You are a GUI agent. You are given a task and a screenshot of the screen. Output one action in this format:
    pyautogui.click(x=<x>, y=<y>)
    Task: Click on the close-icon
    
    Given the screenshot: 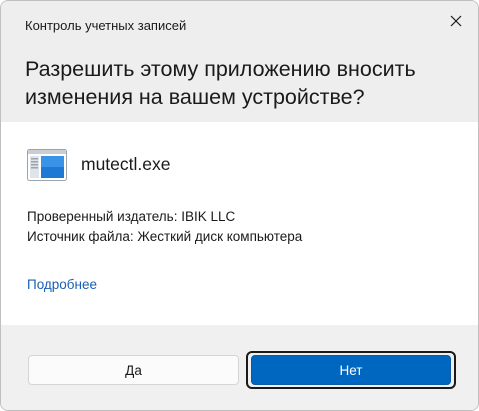 What is the action you would take?
    pyautogui.click(x=456, y=21)
    